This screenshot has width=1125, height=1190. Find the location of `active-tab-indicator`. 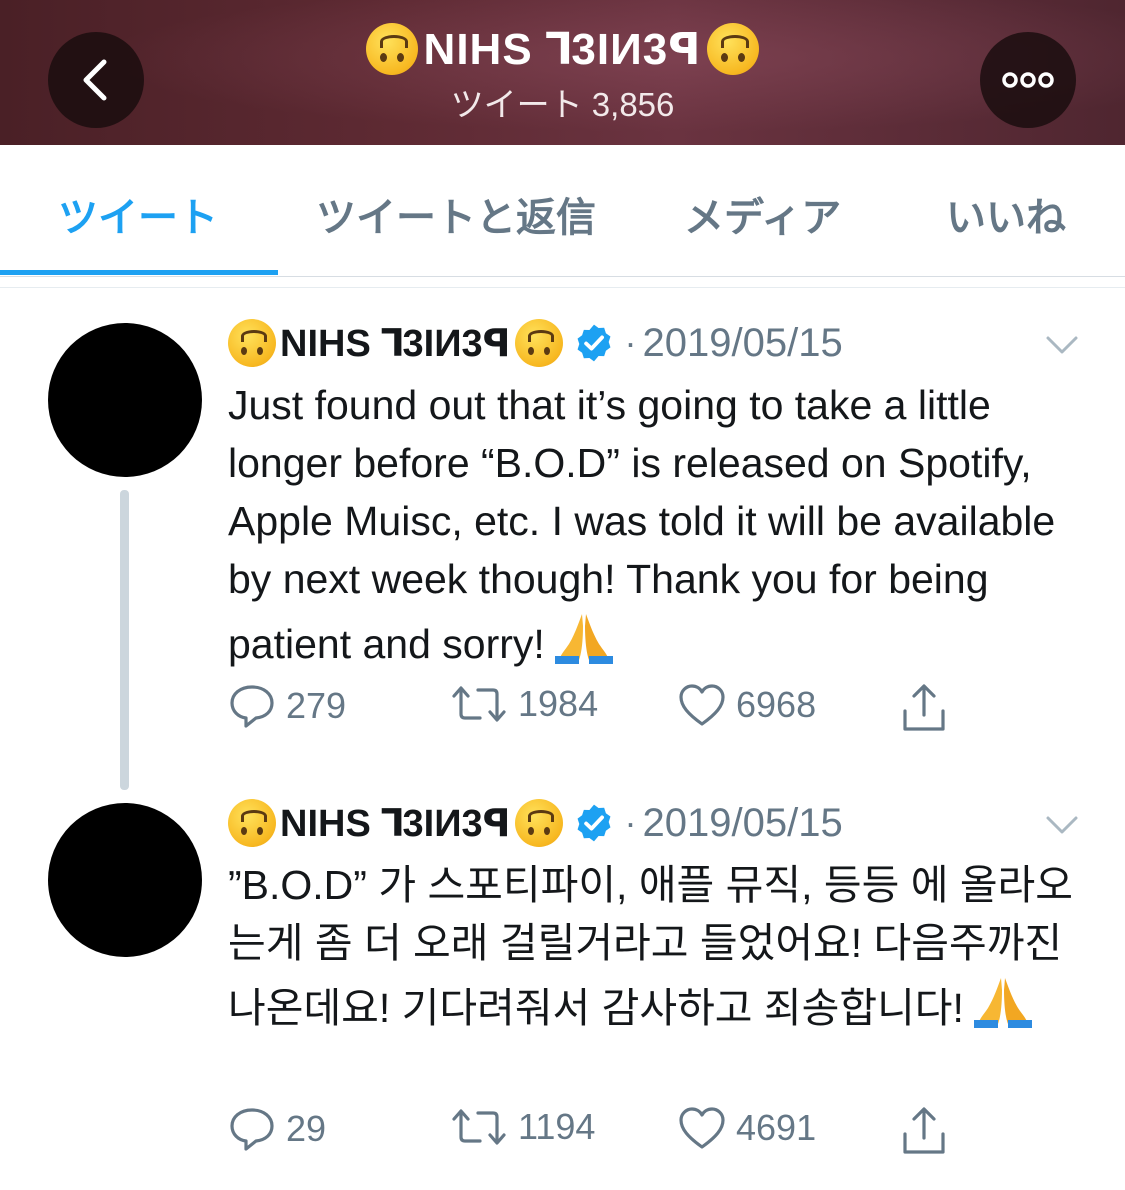

active-tab-indicator is located at coordinates (139, 272).